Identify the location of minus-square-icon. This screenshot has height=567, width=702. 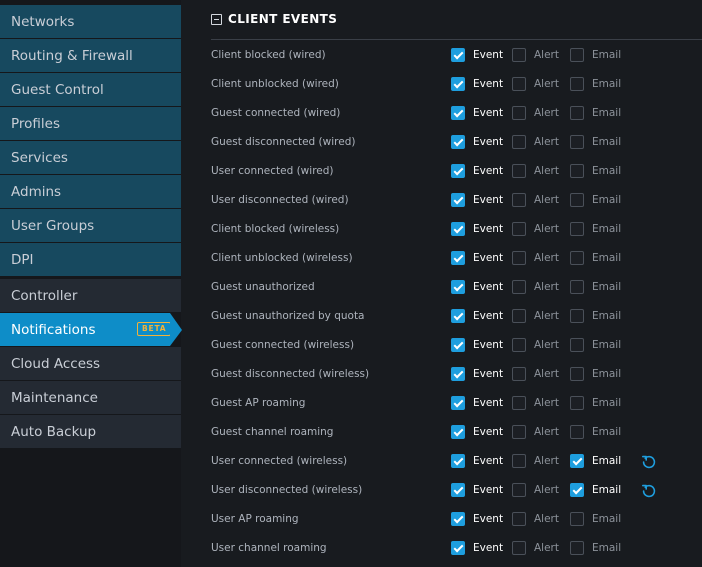
(216, 19).